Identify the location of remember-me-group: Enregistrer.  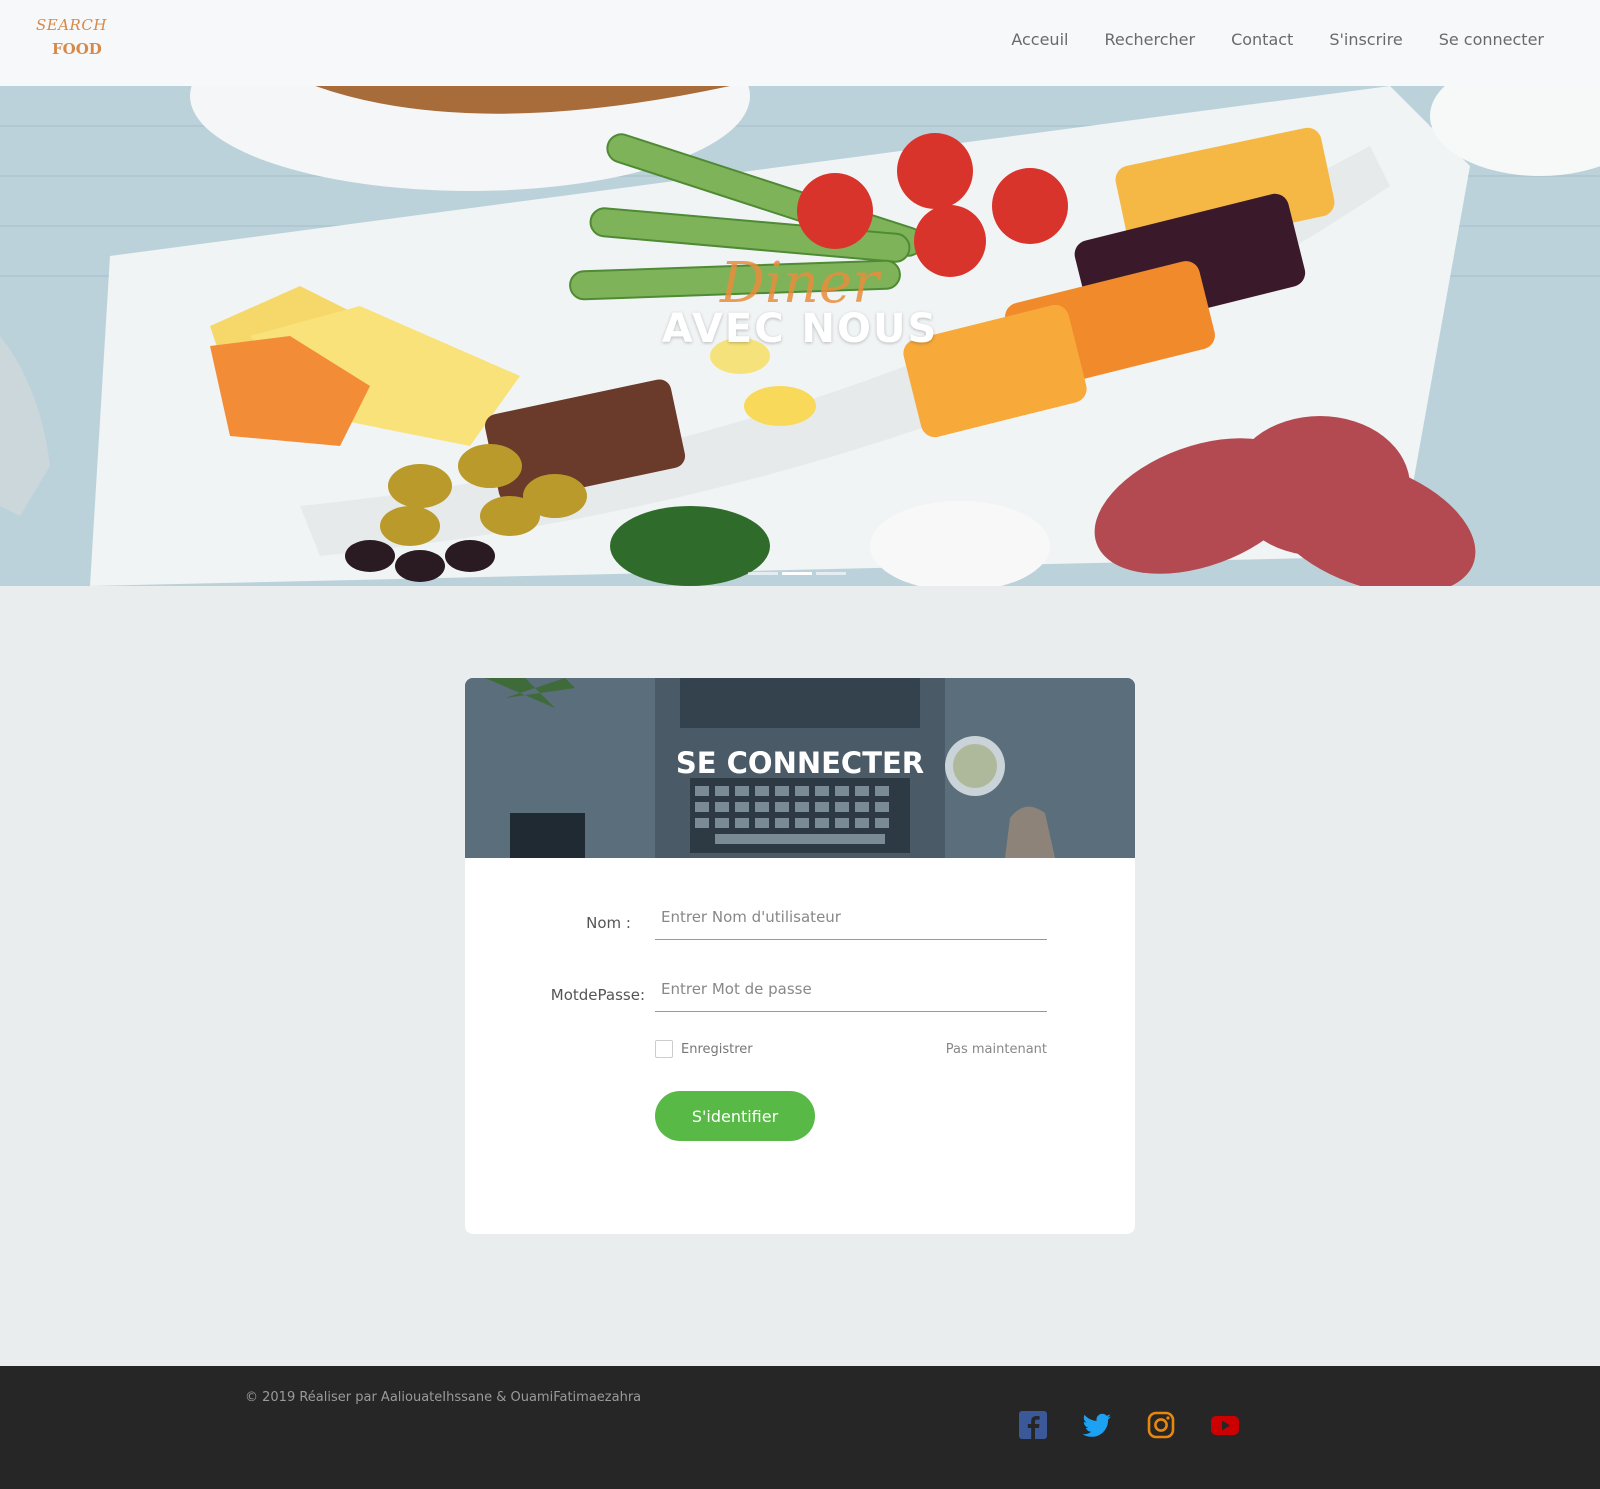
(704, 1049).